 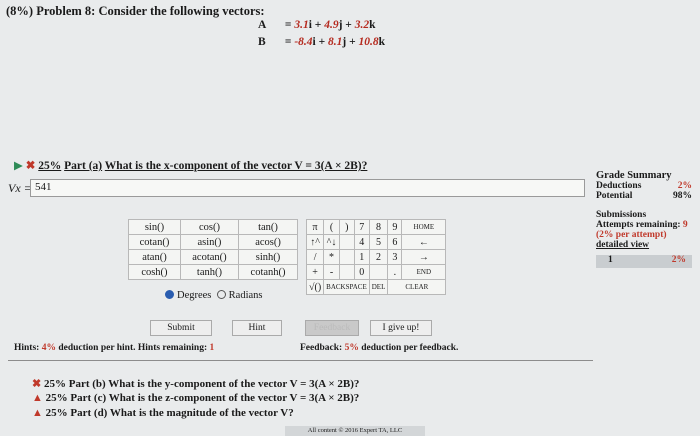 I want to click on key-backspace: BACKSPACE, so click(x=346, y=287).